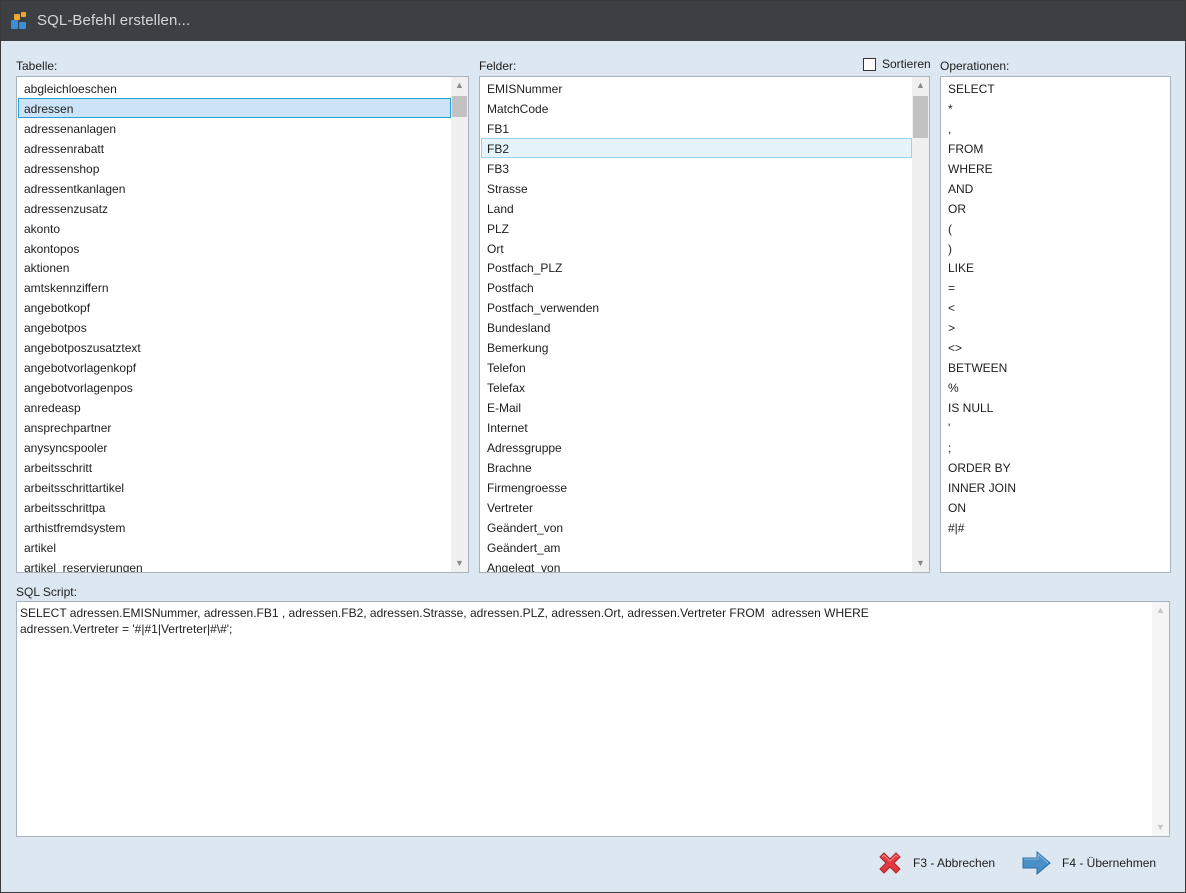 Image resolution: width=1186 pixels, height=893 pixels. What do you see at coordinates (869, 64) in the screenshot?
I see `sort-checkbox-box` at bounding box center [869, 64].